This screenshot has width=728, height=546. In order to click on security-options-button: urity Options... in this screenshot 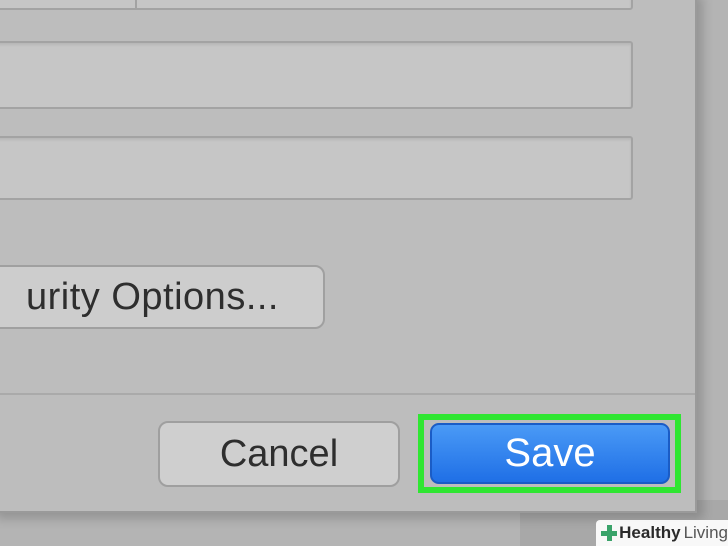, I will do `click(162, 297)`.